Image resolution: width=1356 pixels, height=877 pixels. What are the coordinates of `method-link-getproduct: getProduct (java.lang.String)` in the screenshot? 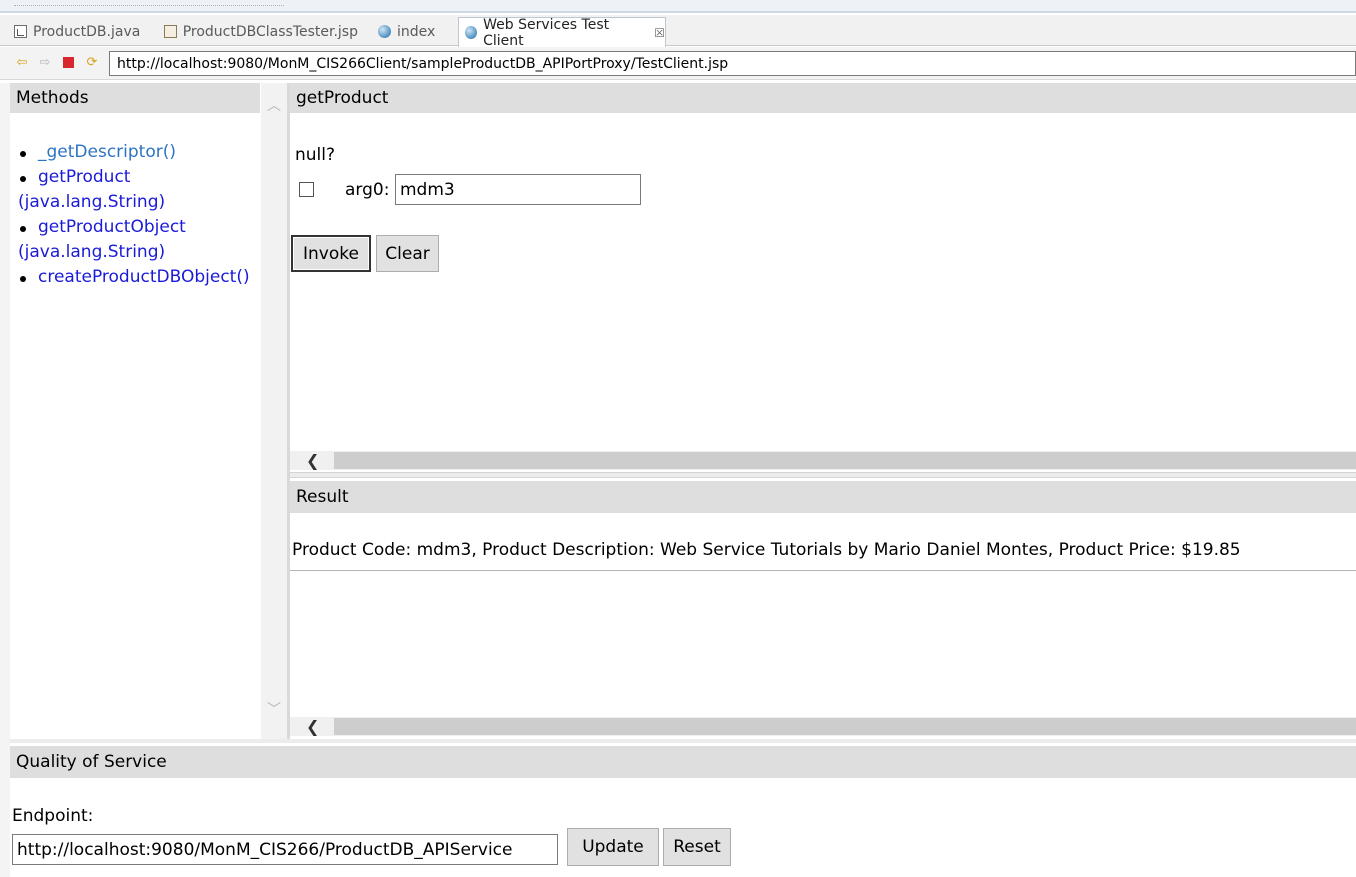 It's located at (139, 191).